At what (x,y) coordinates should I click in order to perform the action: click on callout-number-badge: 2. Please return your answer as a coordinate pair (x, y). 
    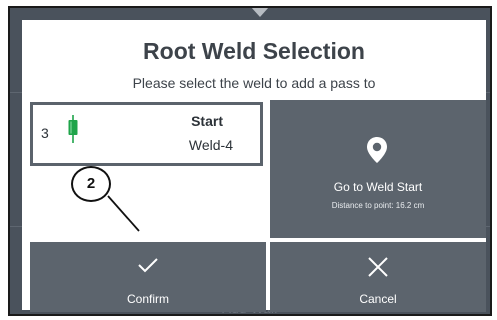
    Looking at the image, I should click on (91, 184).